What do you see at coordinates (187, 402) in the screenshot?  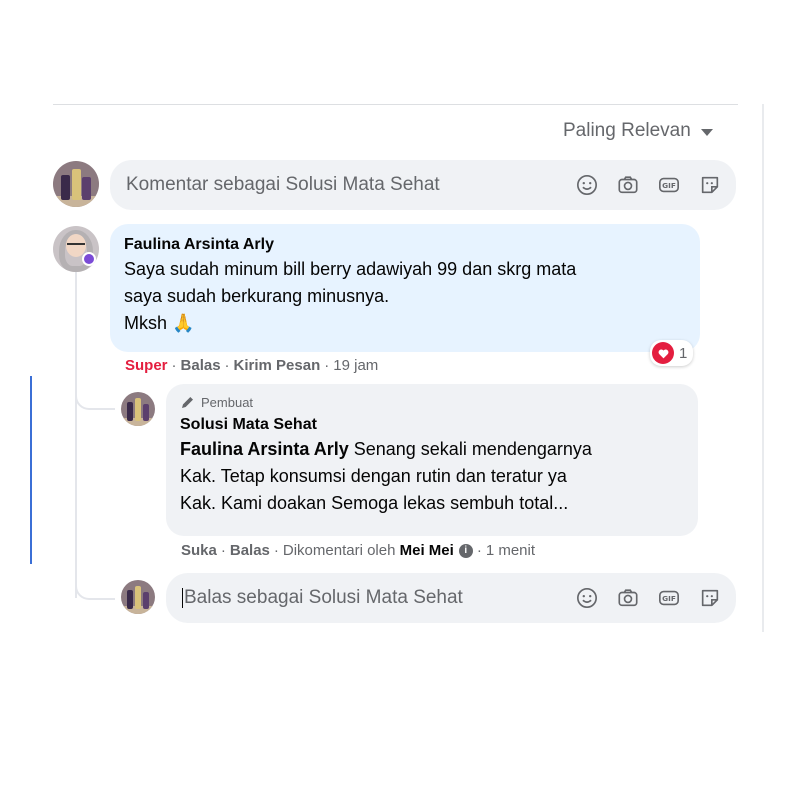 I see `pencil-icon` at bounding box center [187, 402].